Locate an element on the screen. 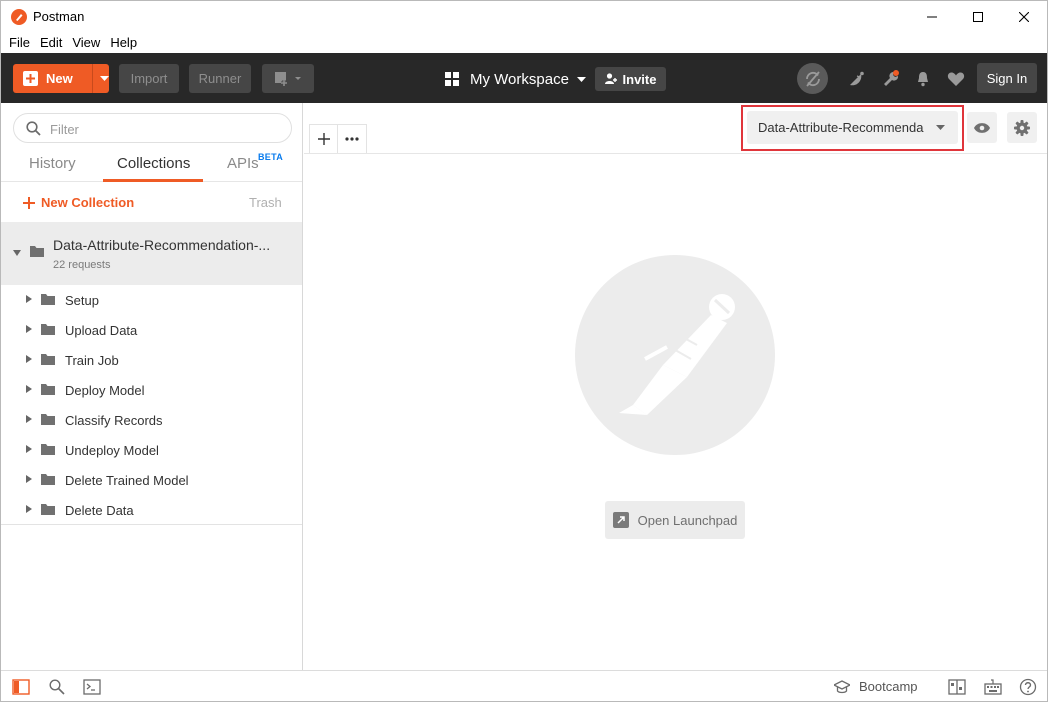 The image size is (1048, 702). grid-icon is located at coordinates (452, 79).